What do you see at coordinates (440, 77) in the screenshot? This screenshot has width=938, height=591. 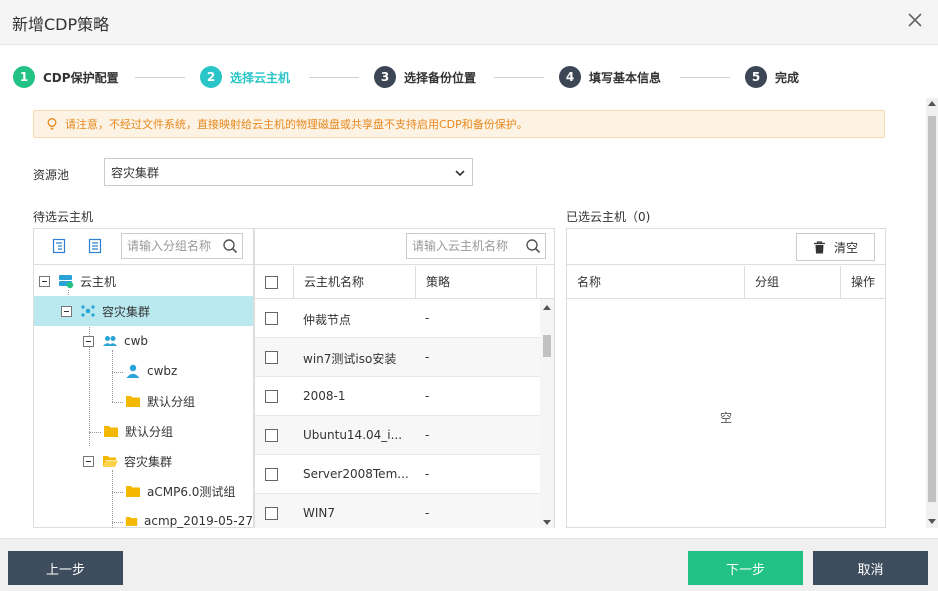 I see `step-3-label: 选择备份位置` at bounding box center [440, 77].